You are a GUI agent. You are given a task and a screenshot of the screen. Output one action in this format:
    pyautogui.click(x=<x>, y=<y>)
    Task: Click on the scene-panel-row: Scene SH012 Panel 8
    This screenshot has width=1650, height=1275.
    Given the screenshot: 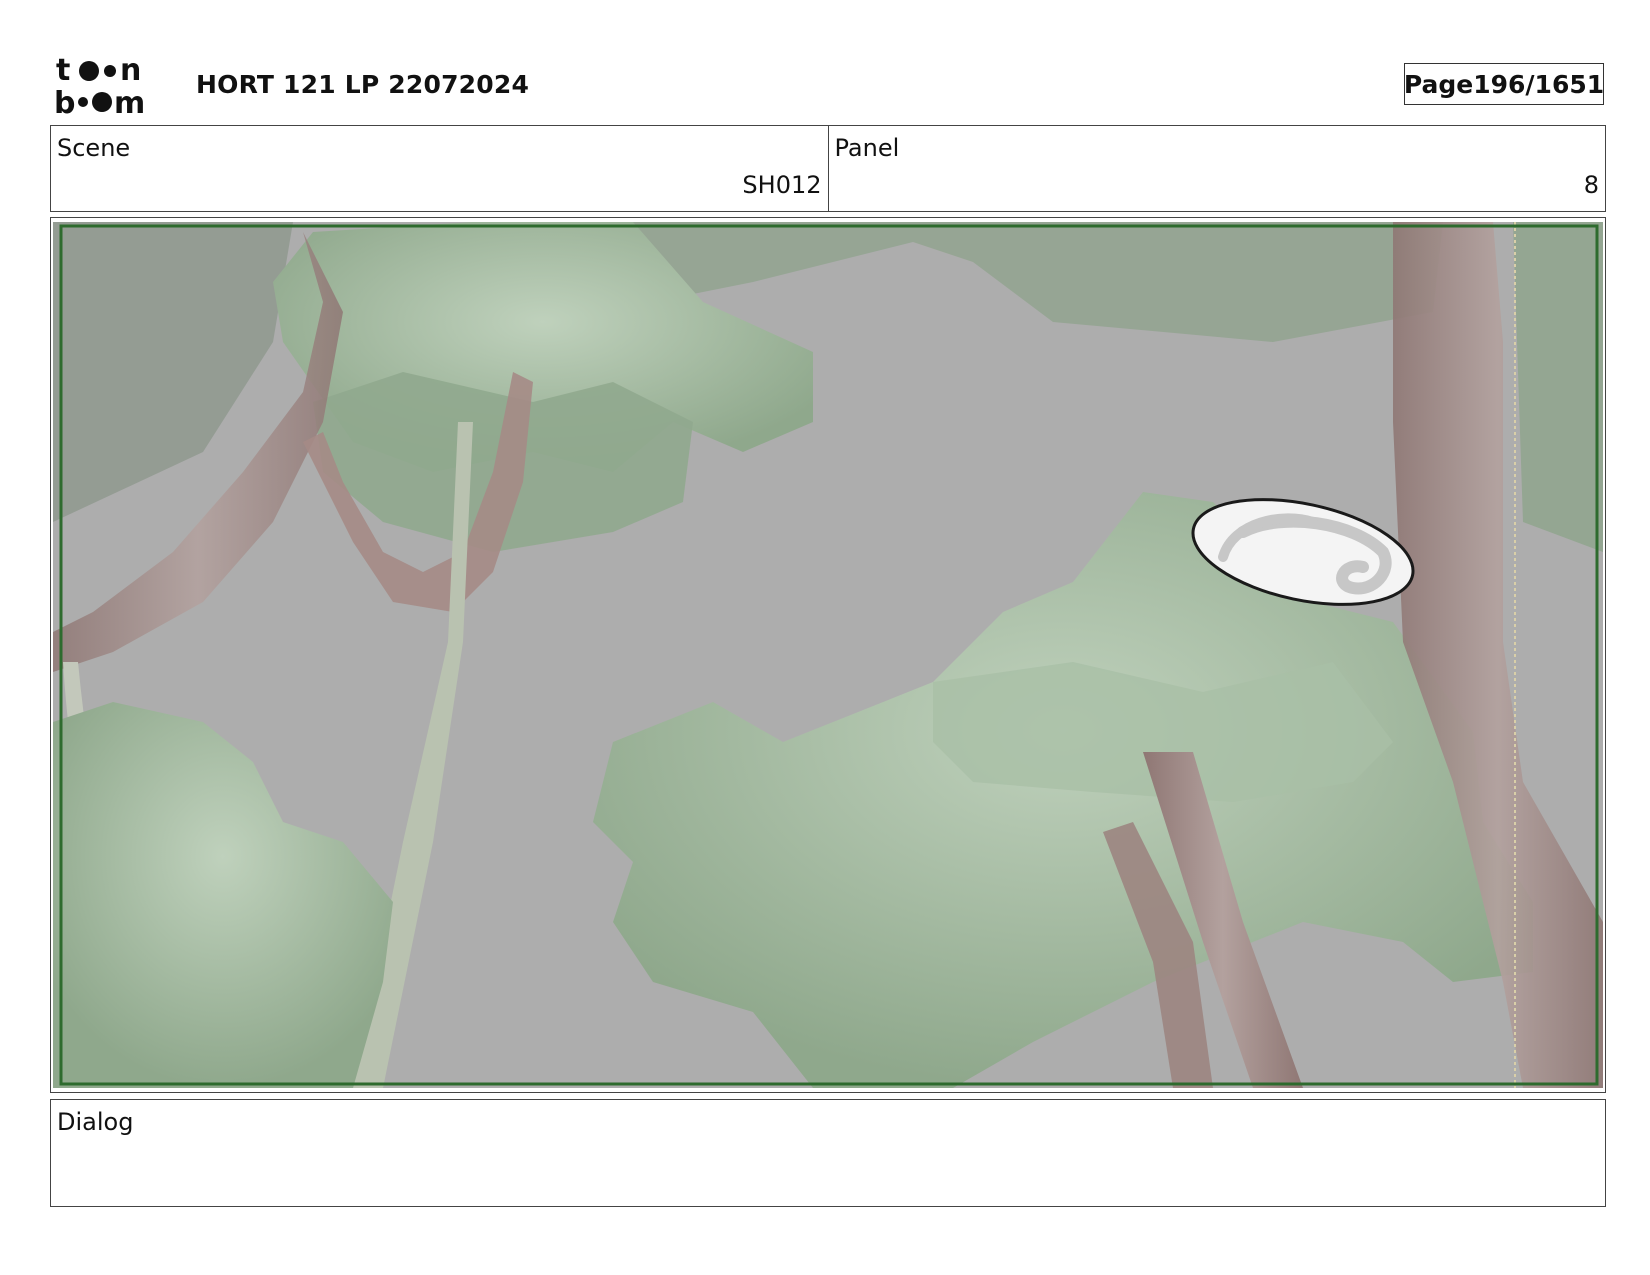 What is the action you would take?
    pyautogui.click(x=828, y=168)
    